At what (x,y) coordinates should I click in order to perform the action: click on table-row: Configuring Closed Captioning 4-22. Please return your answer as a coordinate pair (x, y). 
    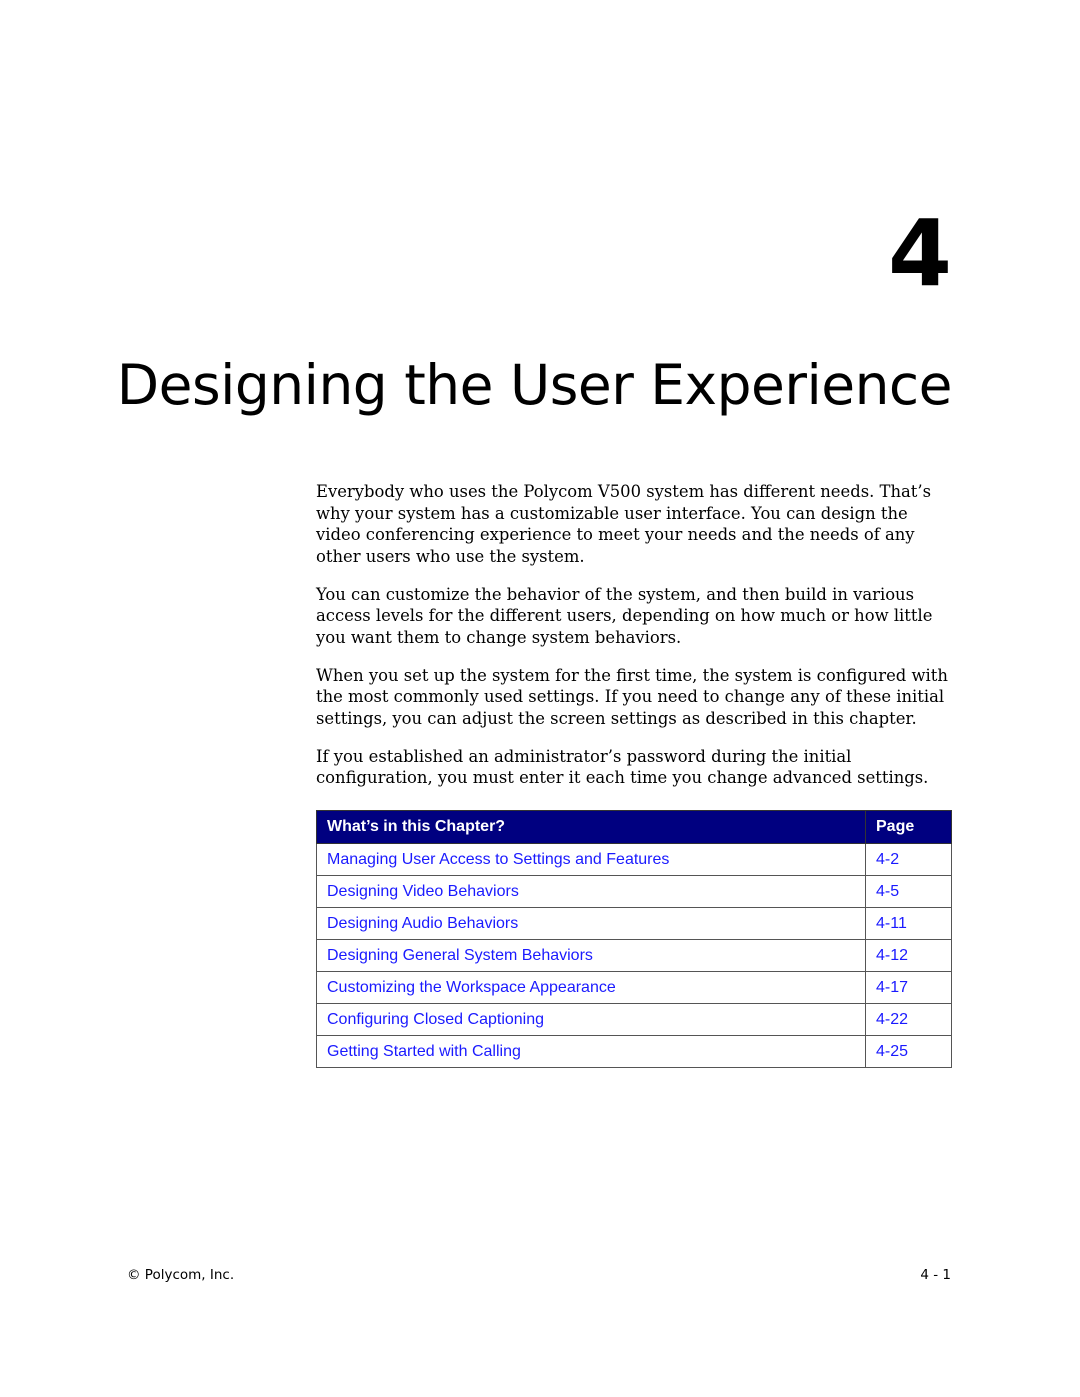
    Looking at the image, I should click on (634, 1019).